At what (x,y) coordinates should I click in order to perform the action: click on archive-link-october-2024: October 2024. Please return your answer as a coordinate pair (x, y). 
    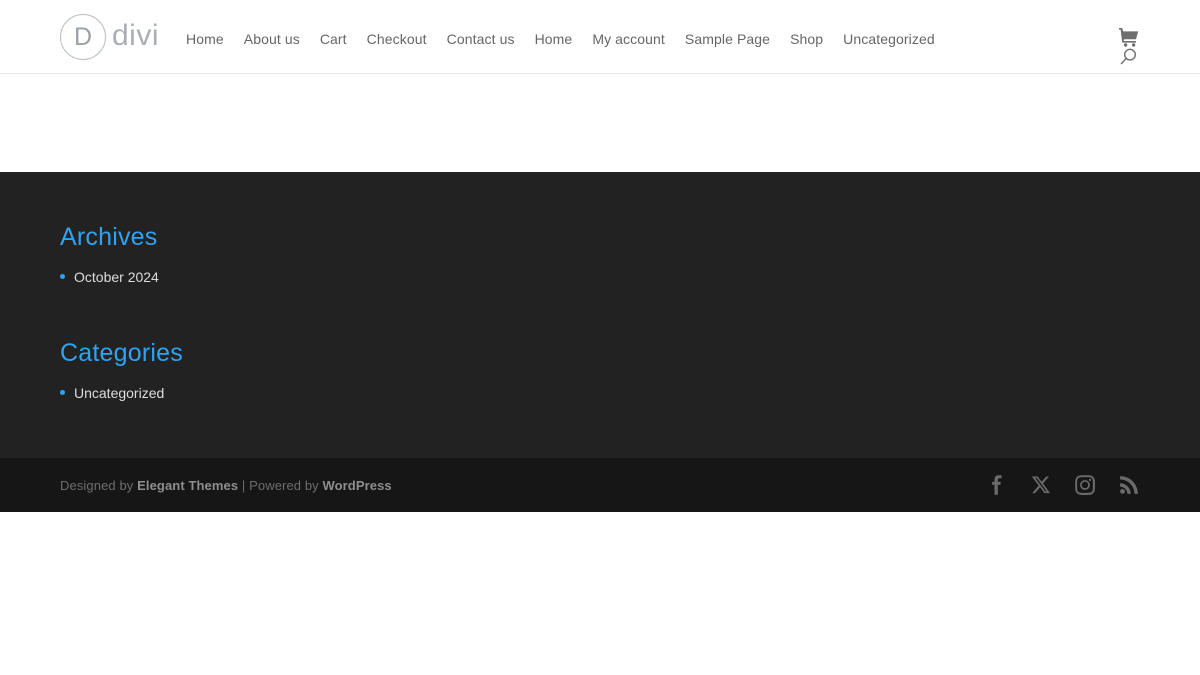
    Looking at the image, I should click on (116, 277).